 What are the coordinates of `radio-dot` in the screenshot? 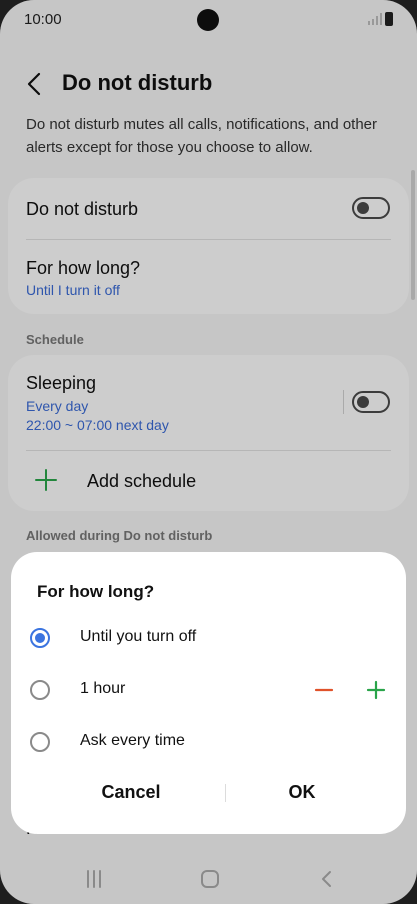 It's located at (40, 638).